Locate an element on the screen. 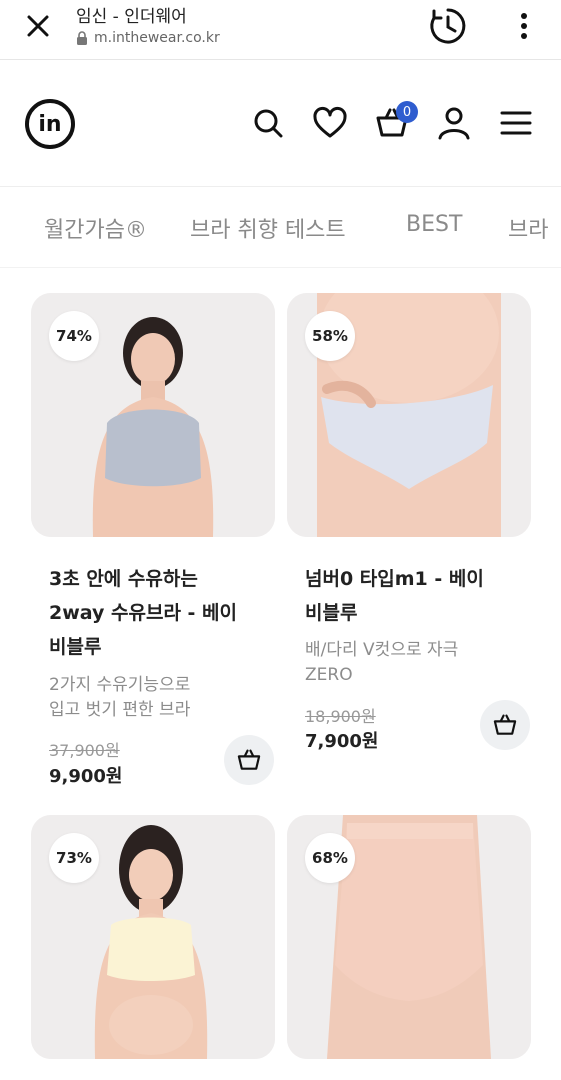 The width and height of the screenshot is (561, 1080). product-image: 68% is located at coordinates (409, 937).